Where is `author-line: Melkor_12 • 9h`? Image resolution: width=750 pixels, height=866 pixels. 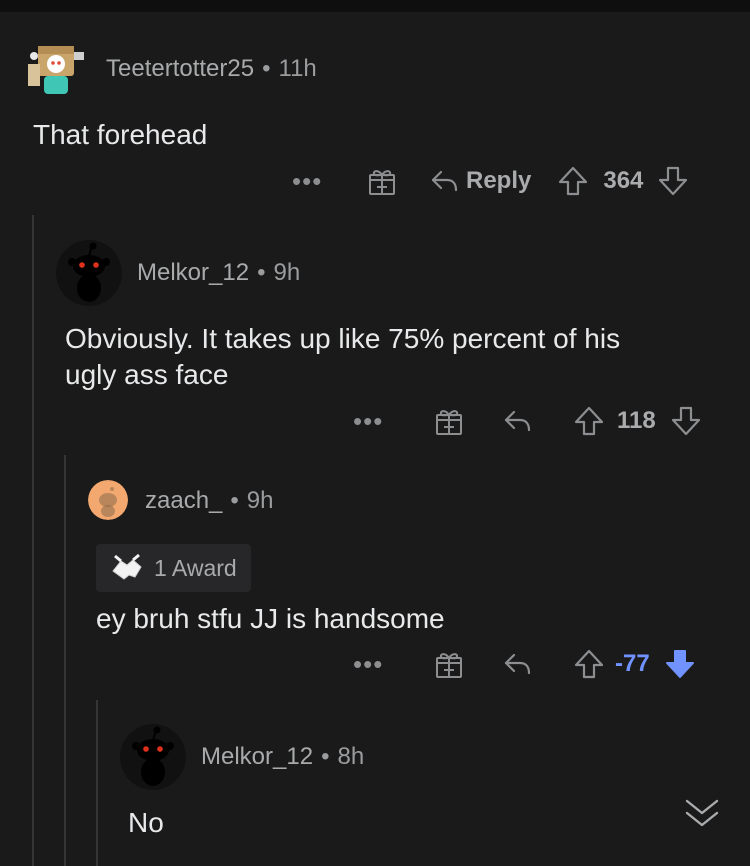
author-line: Melkor_12 • 9h is located at coordinates (218, 273).